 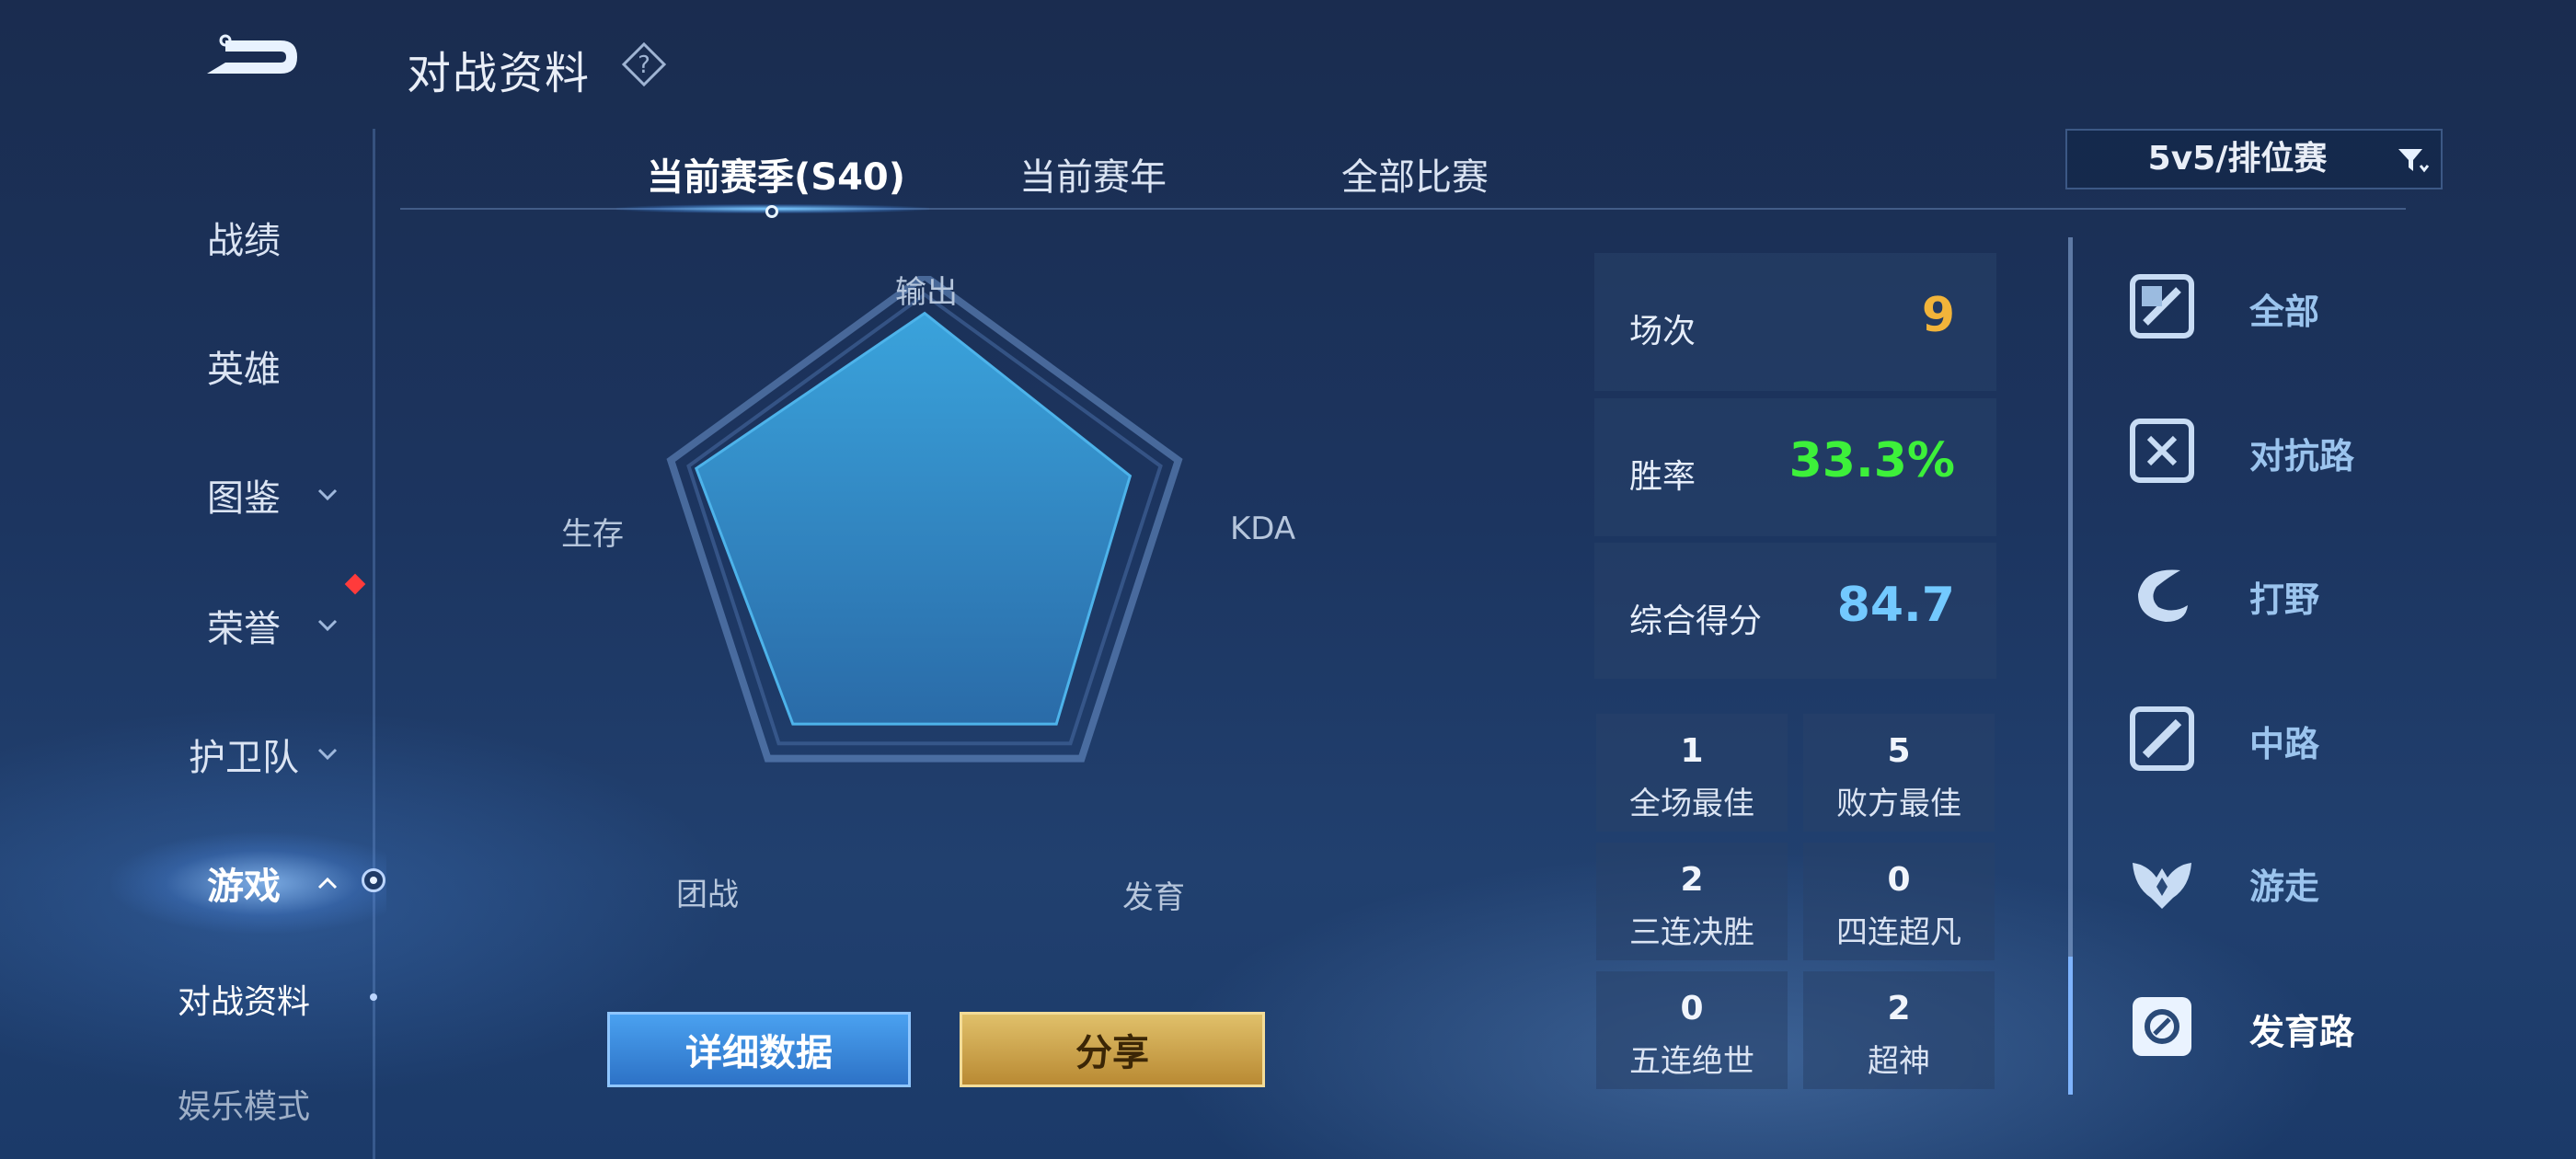 I want to click on help-button: ?, so click(x=644, y=64).